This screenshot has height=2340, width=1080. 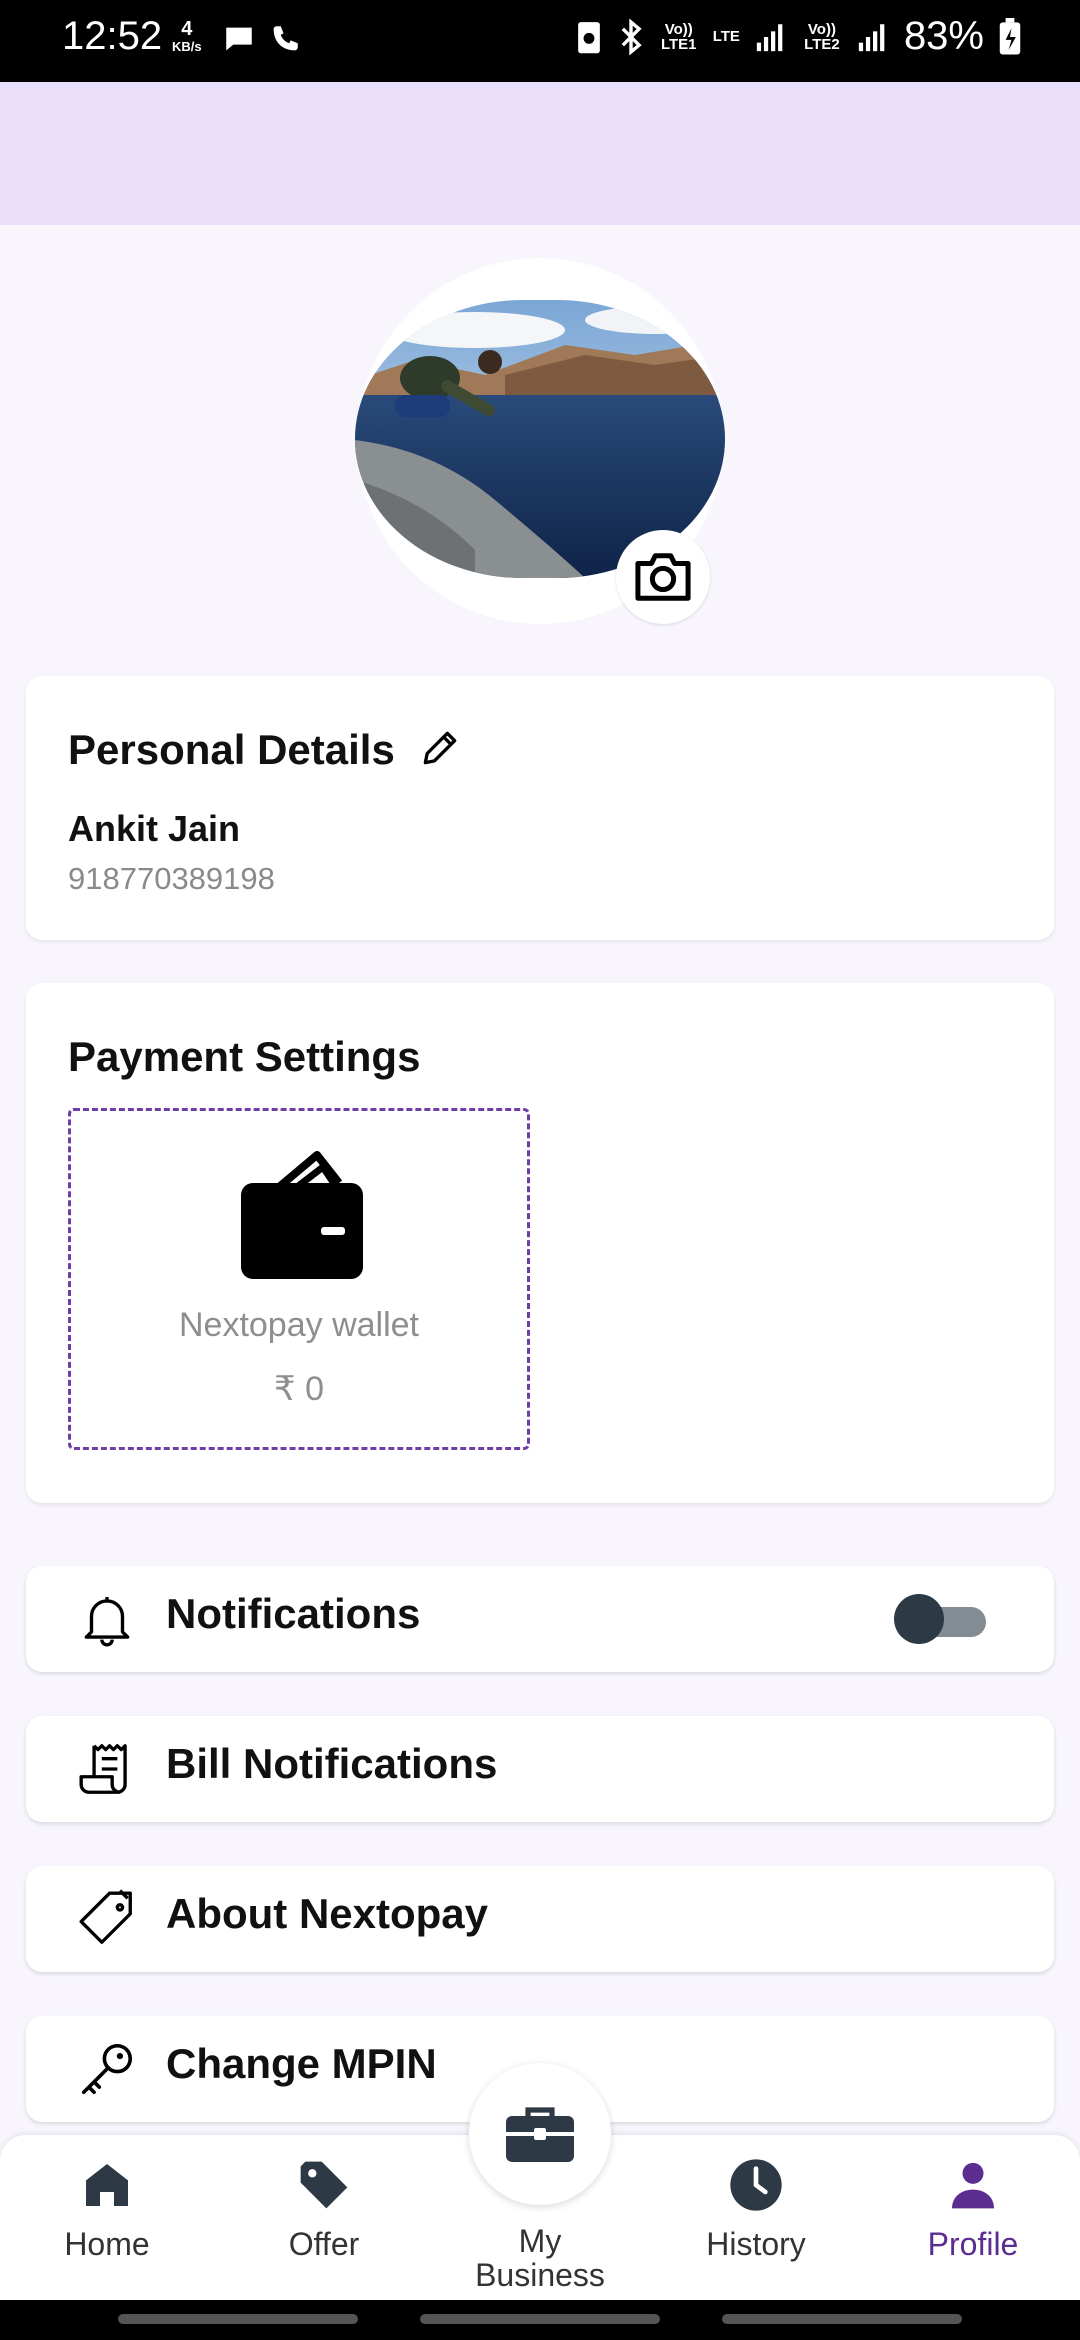 I want to click on receipt-icon, so click(x=103, y=1769).